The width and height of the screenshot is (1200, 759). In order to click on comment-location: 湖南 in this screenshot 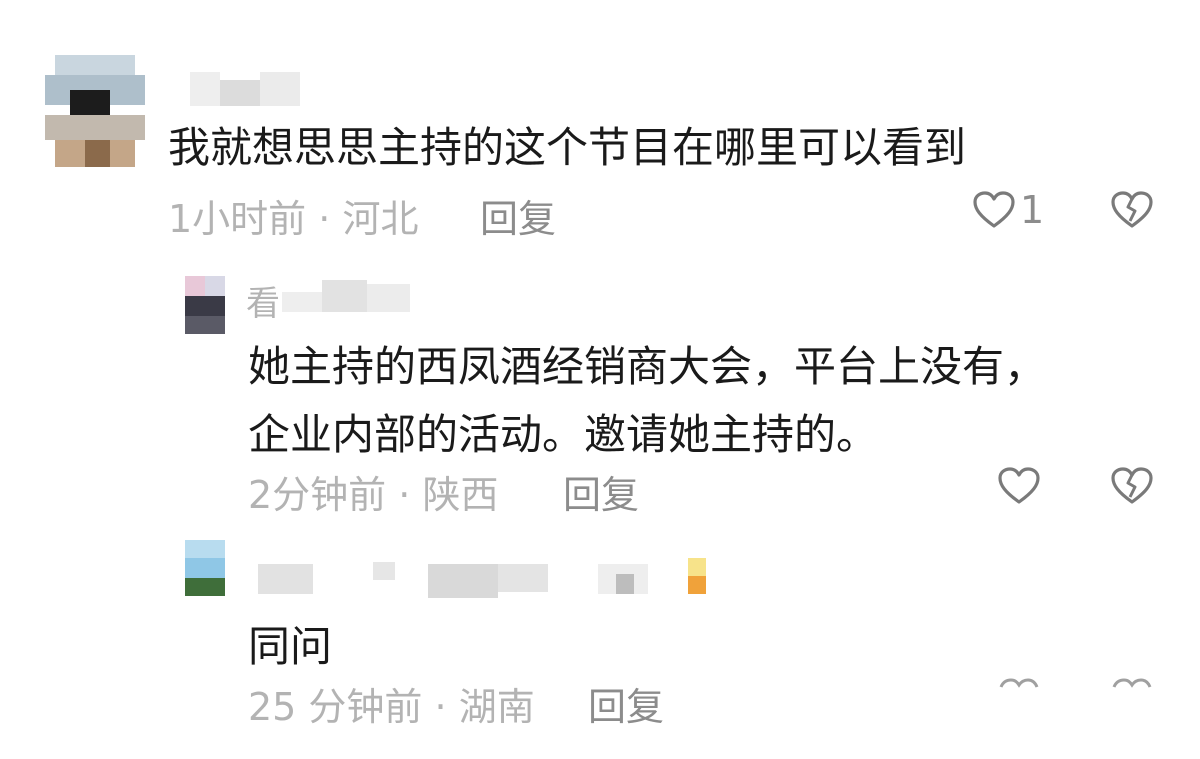, I will do `click(496, 707)`.